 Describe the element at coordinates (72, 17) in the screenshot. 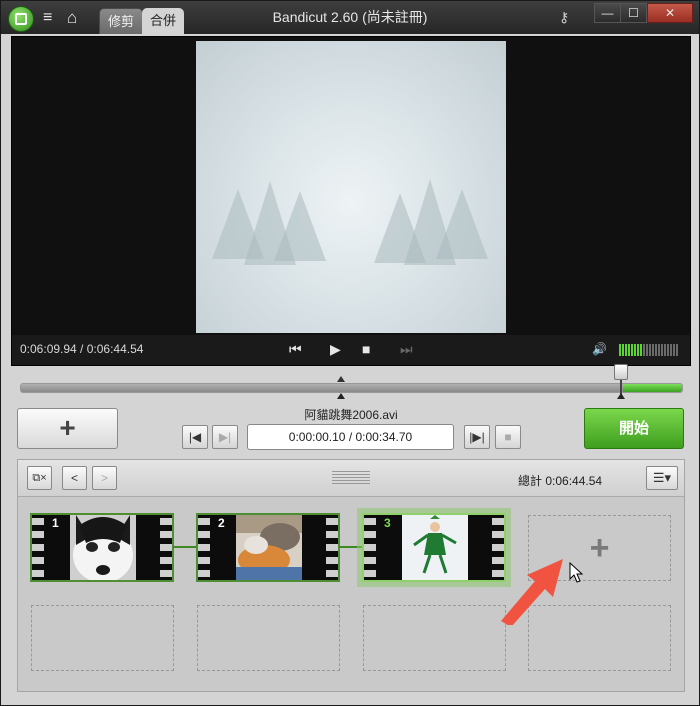

I see `home-icon: ⌂` at that location.